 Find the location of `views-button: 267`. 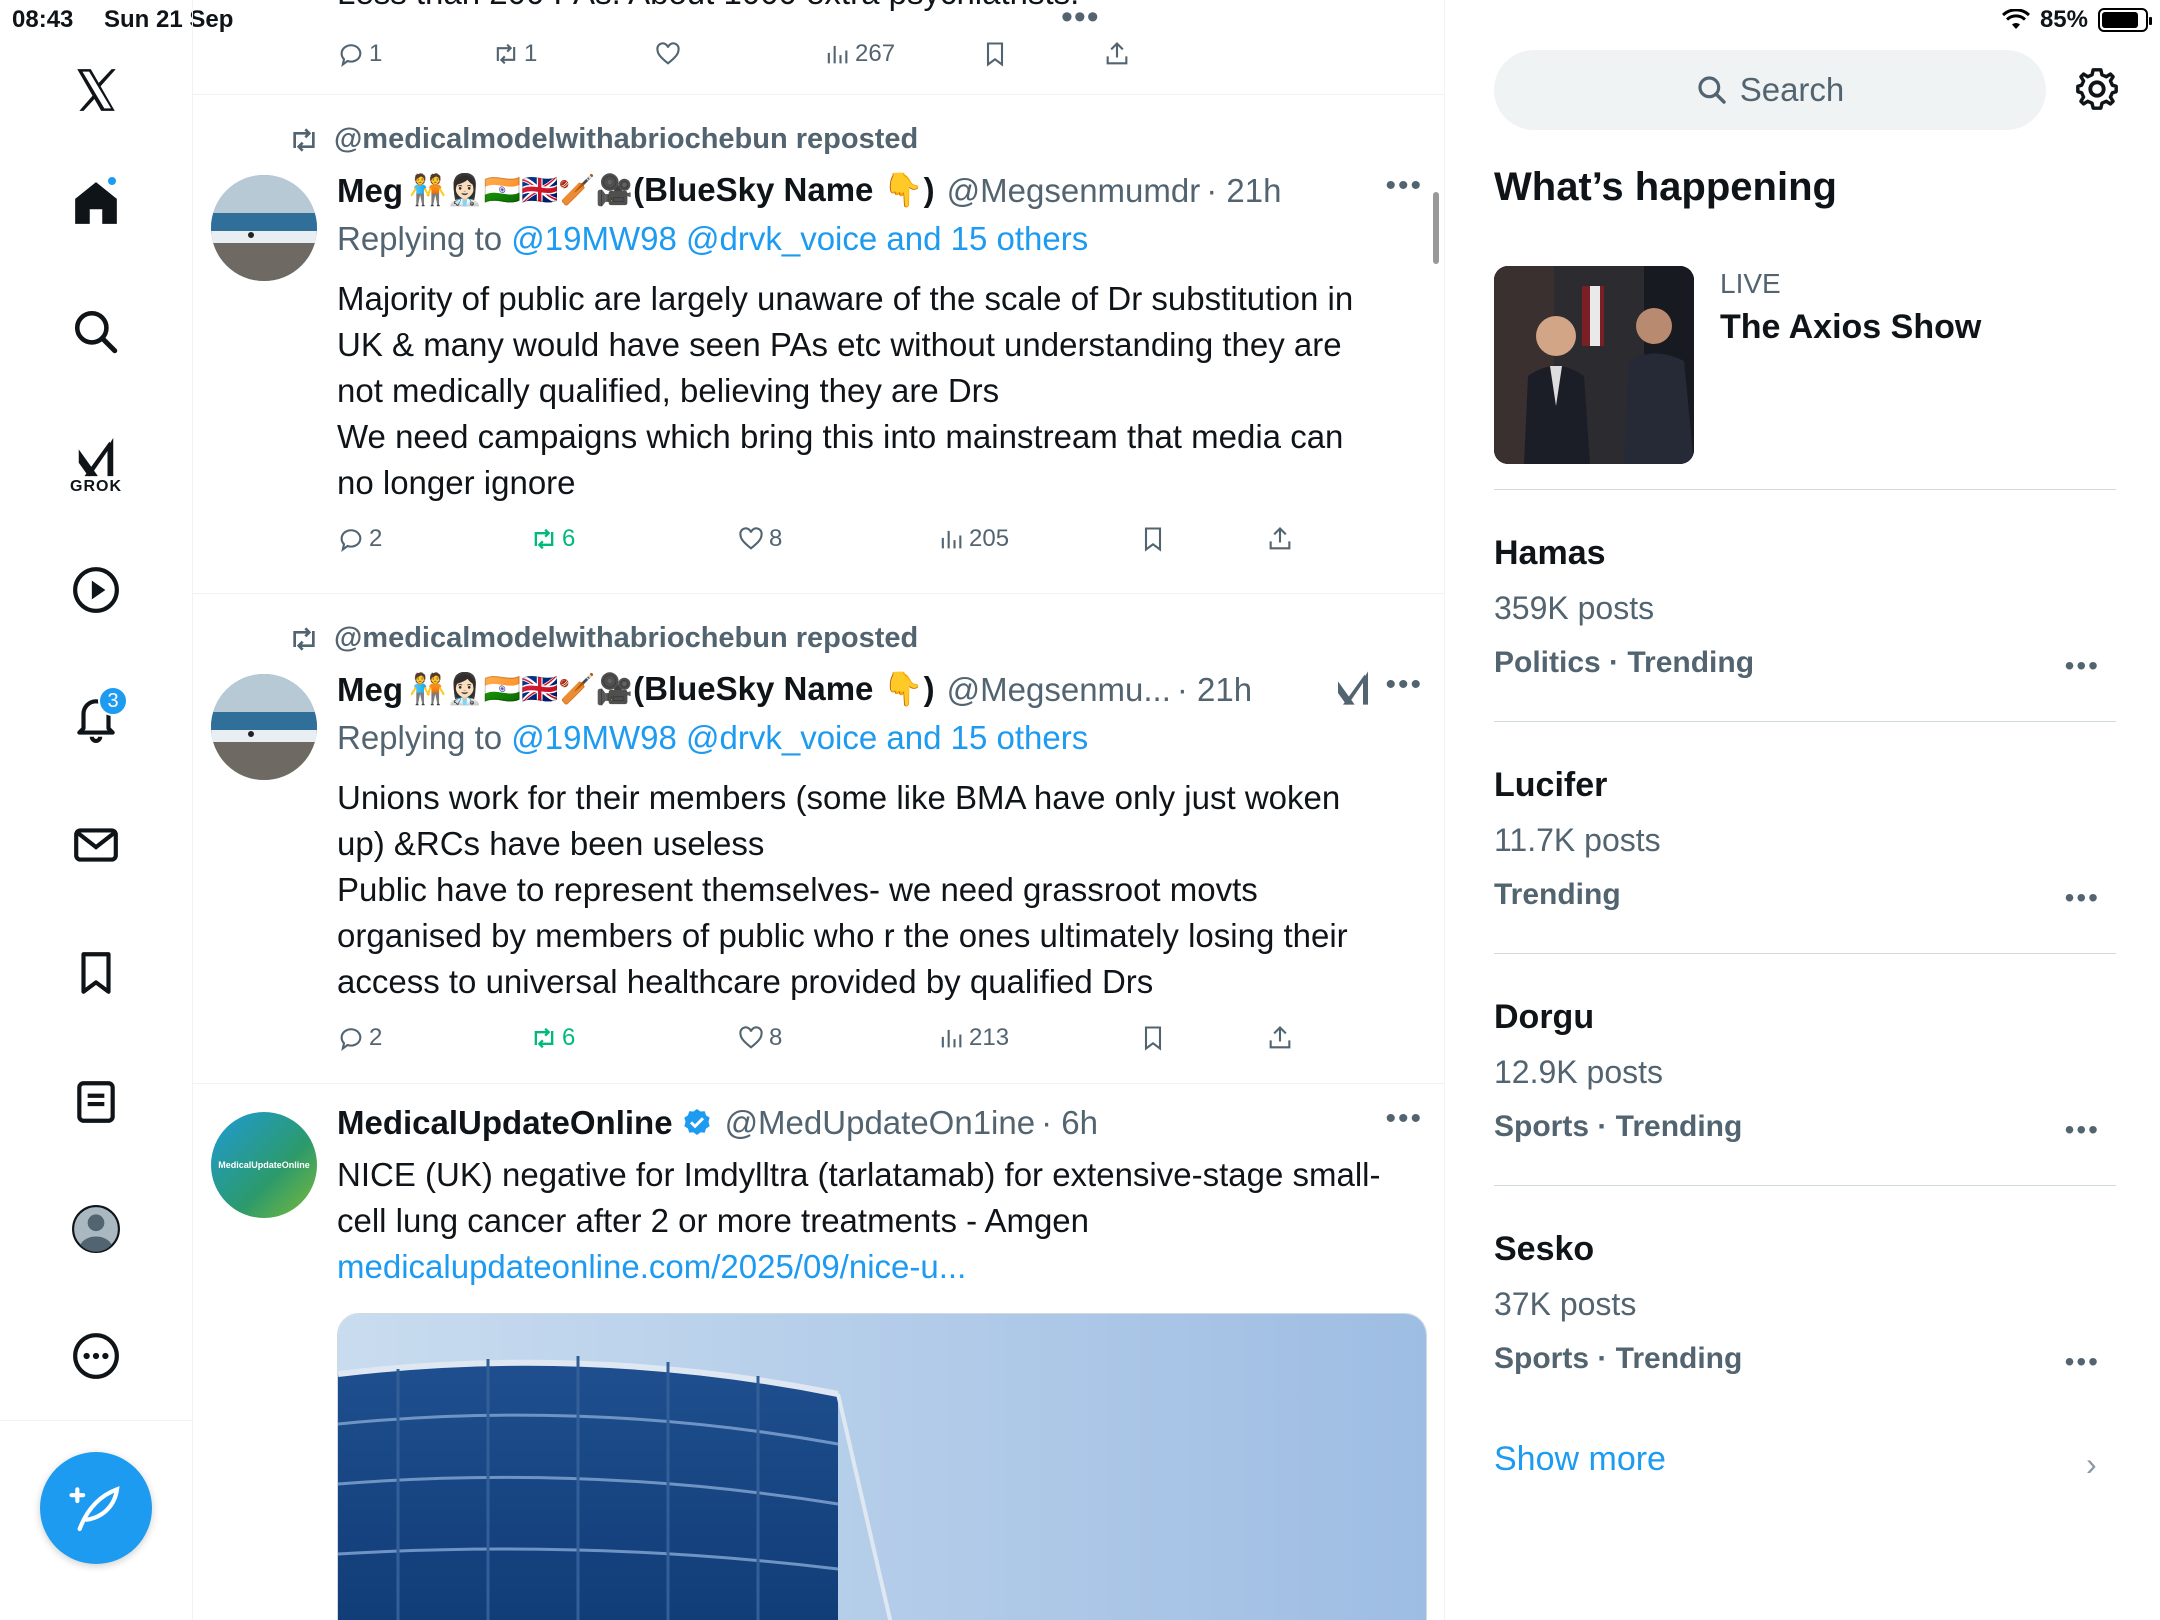

views-button: 267 is located at coordinates (859, 54).